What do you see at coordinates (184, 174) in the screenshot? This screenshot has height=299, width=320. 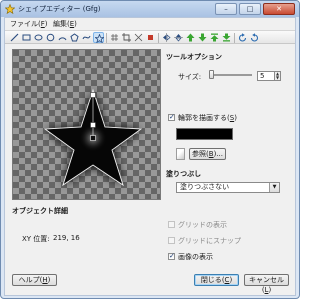 I see `fill-heading: 塗りつぶし` at bounding box center [184, 174].